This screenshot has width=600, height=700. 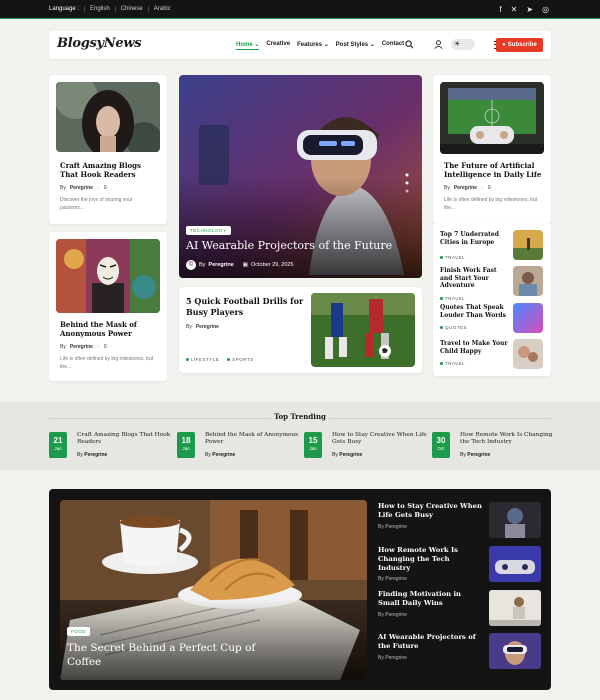 I want to click on site-logo: BlogsyNews, so click(x=99, y=43).